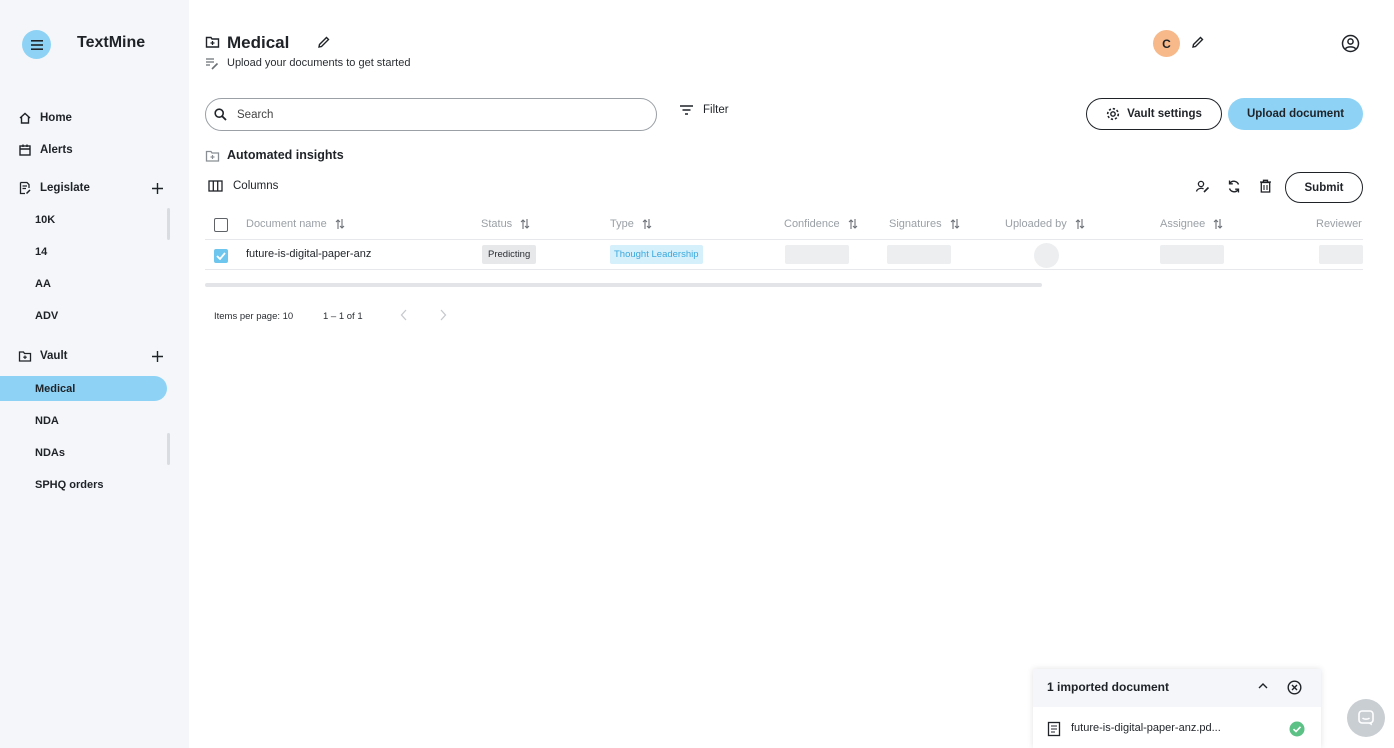 The image size is (1394, 748). I want to click on column-header-label: Confidence, so click(812, 224).